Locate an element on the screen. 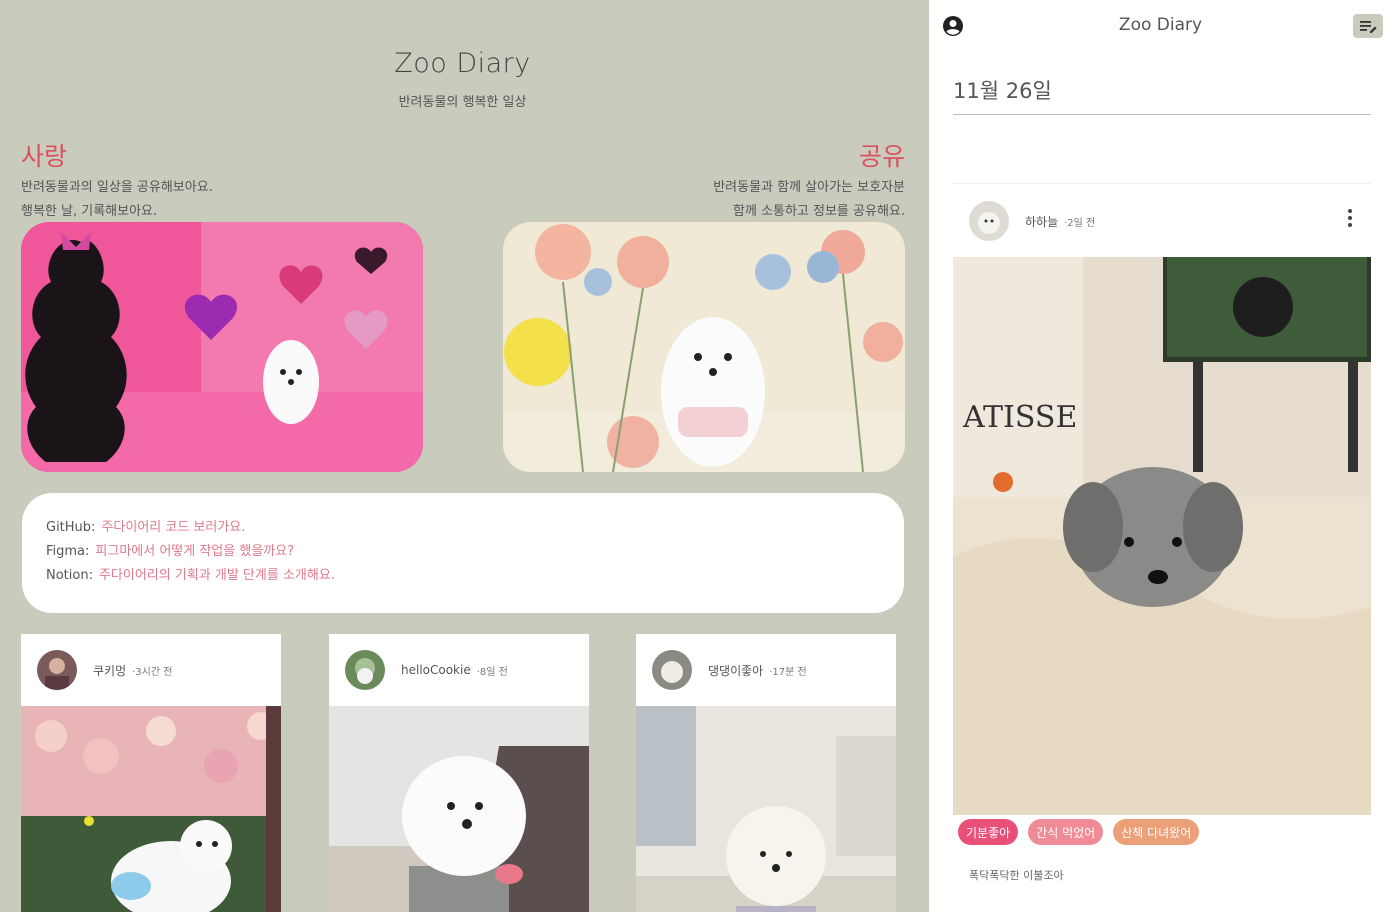  github-link: 주다이어리 코드 보러가요. is located at coordinates (173, 527).